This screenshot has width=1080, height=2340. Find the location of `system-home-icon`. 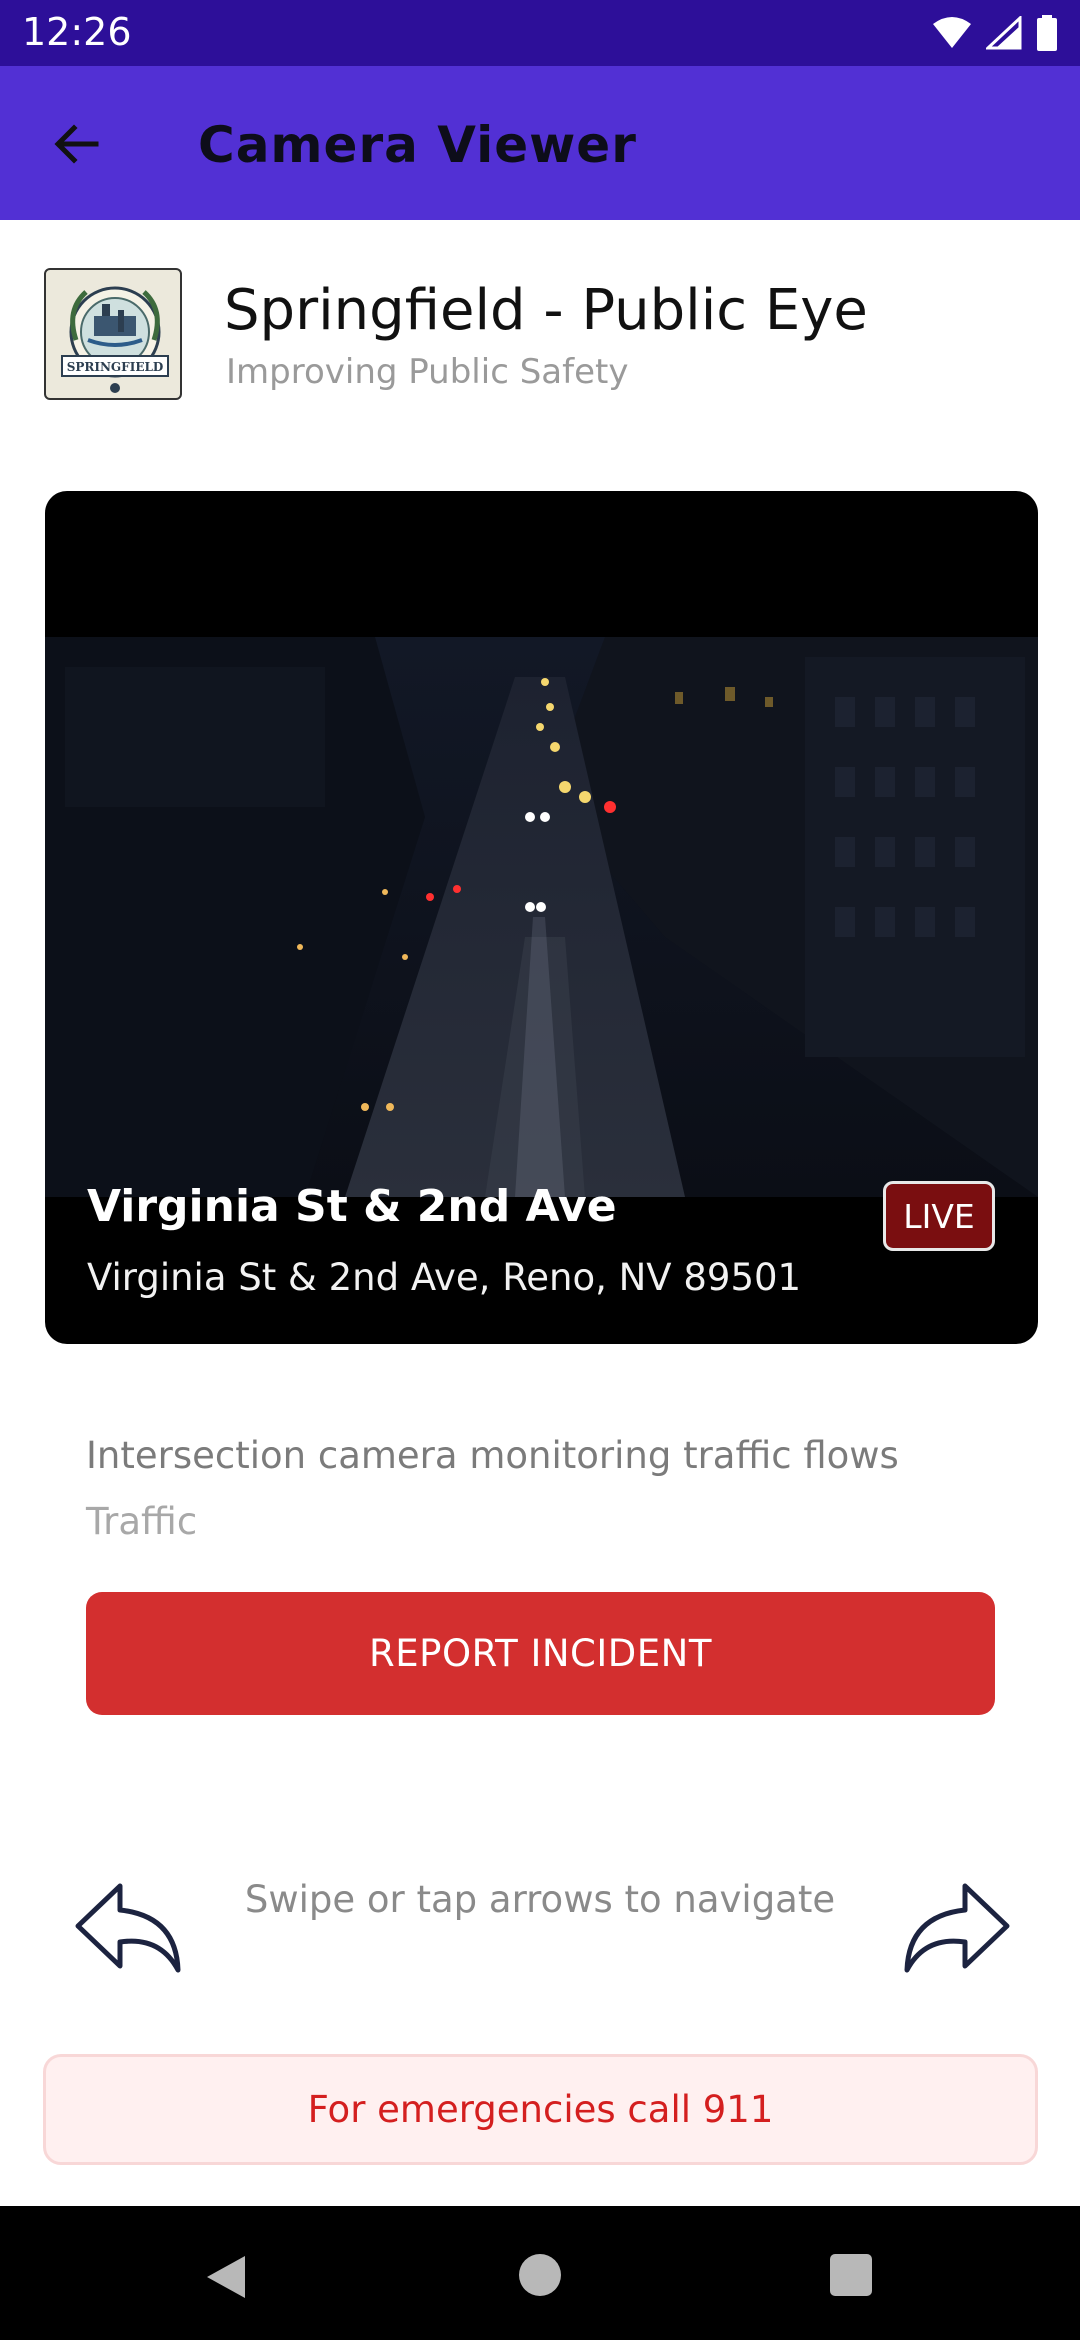

system-home-icon is located at coordinates (540, 2275).